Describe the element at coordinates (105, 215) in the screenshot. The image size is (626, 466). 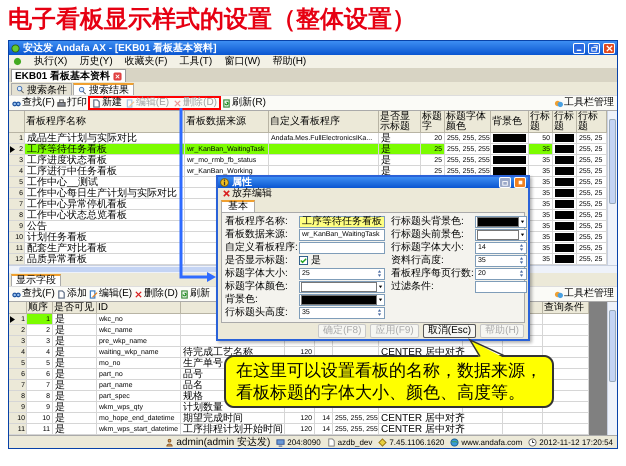
I see `table-cell: 工作中心状态总览看板` at that location.